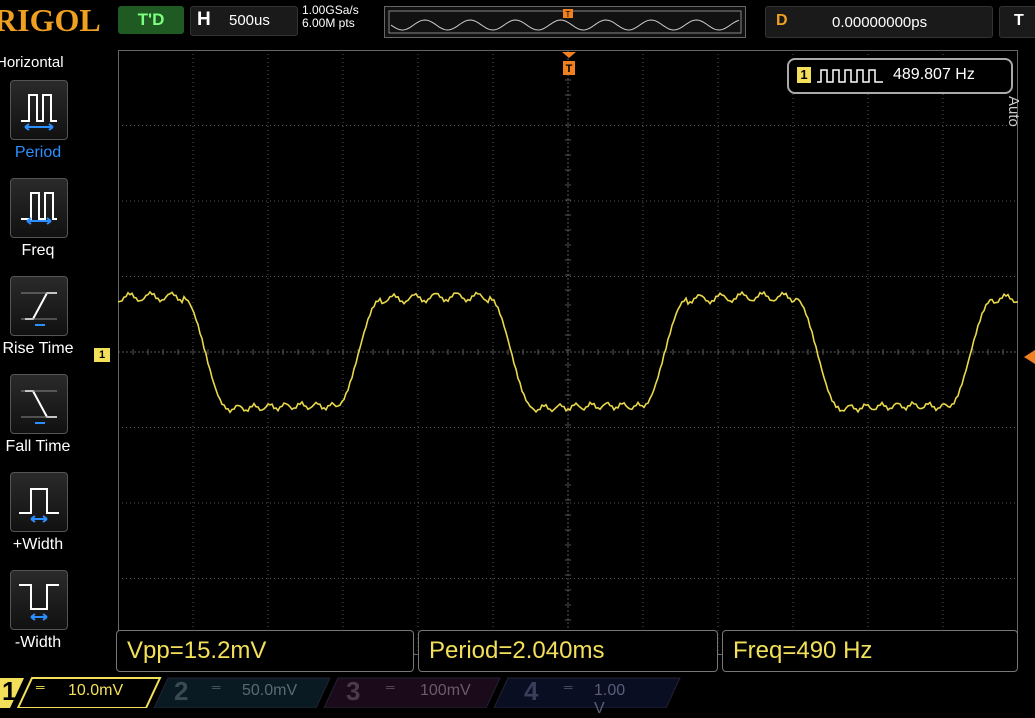 This screenshot has height=718, width=1035. Describe the element at coordinates (353, 691) in the screenshot. I see `channel3-number: 3` at that location.